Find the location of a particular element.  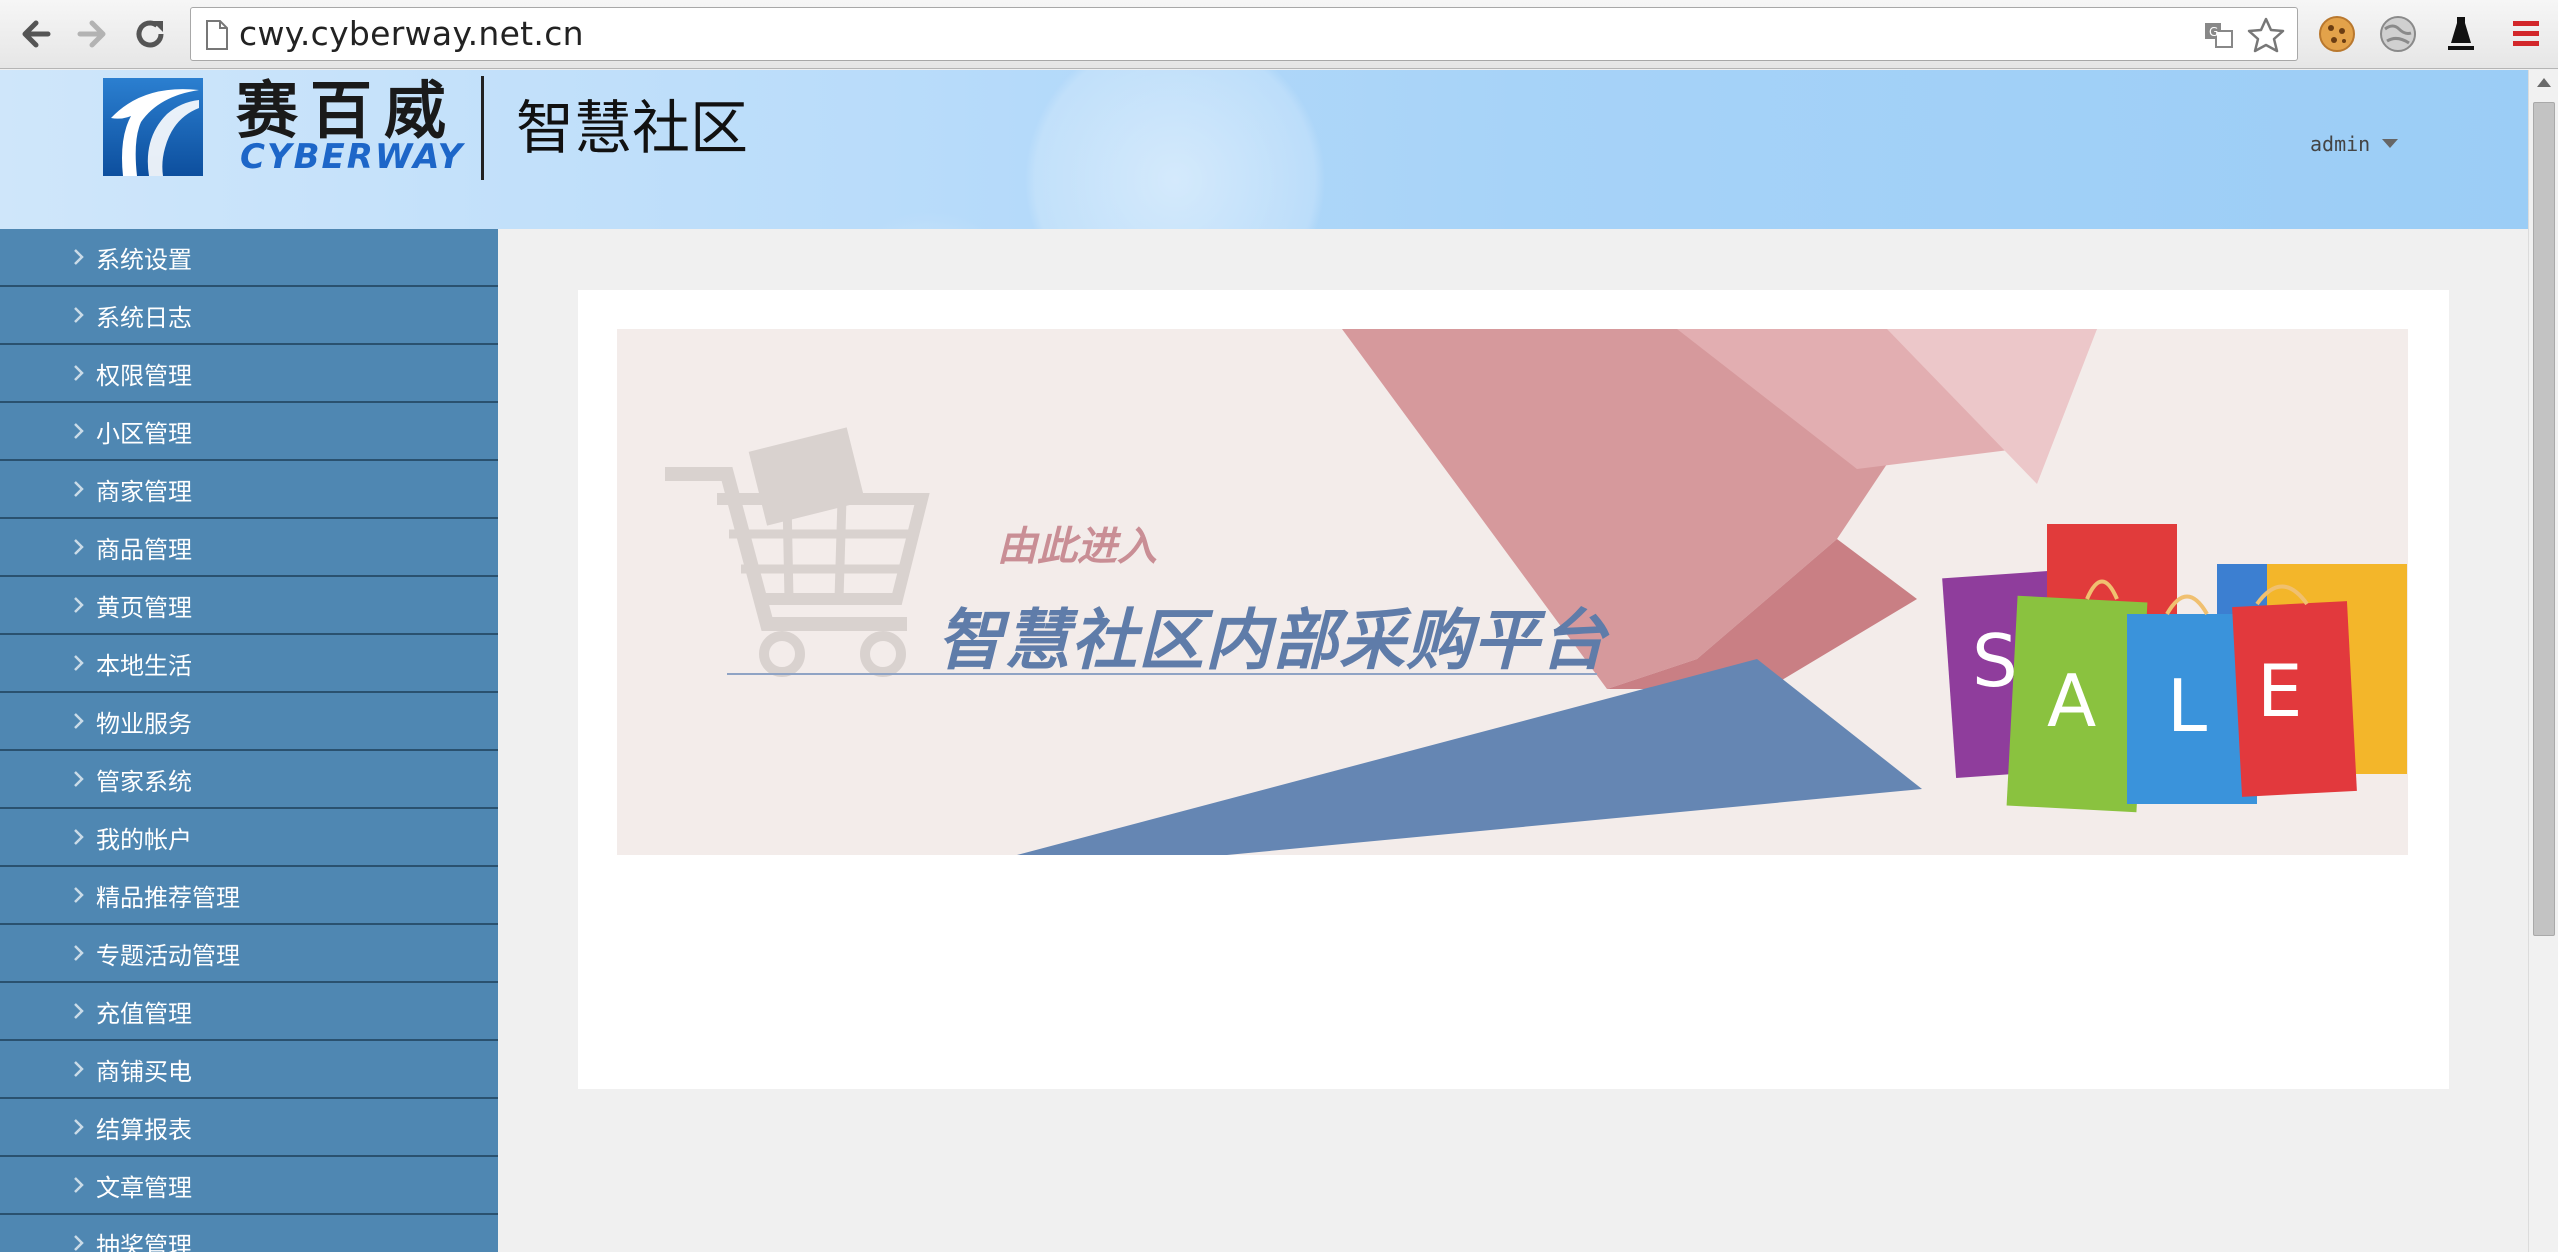

sidebar-item-settlement-reports: 结算报表 is located at coordinates (249, 1128).